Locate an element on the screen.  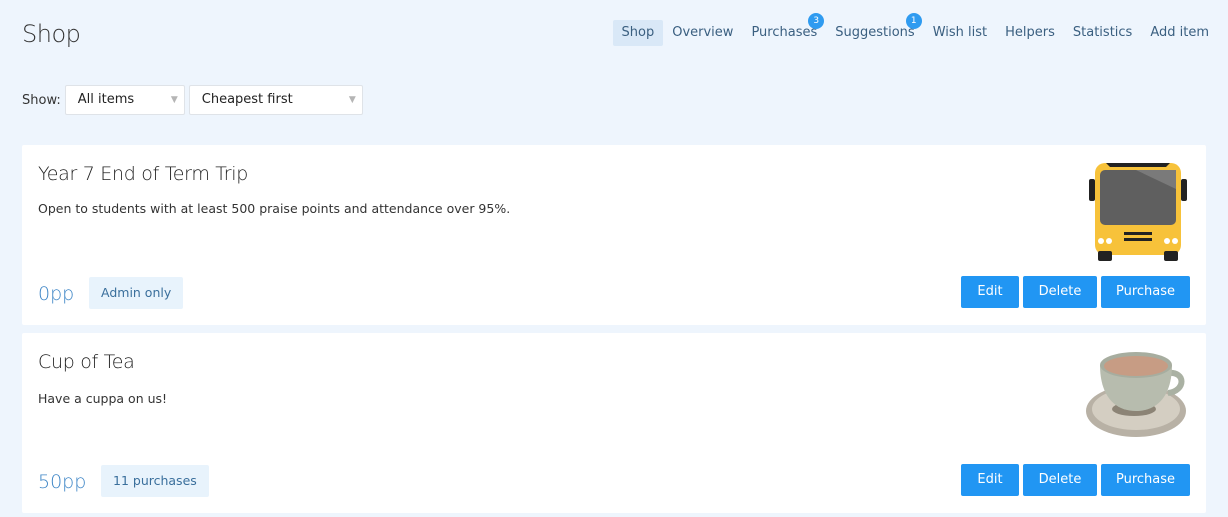
nav-label: Add item is located at coordinates (1179, 32).